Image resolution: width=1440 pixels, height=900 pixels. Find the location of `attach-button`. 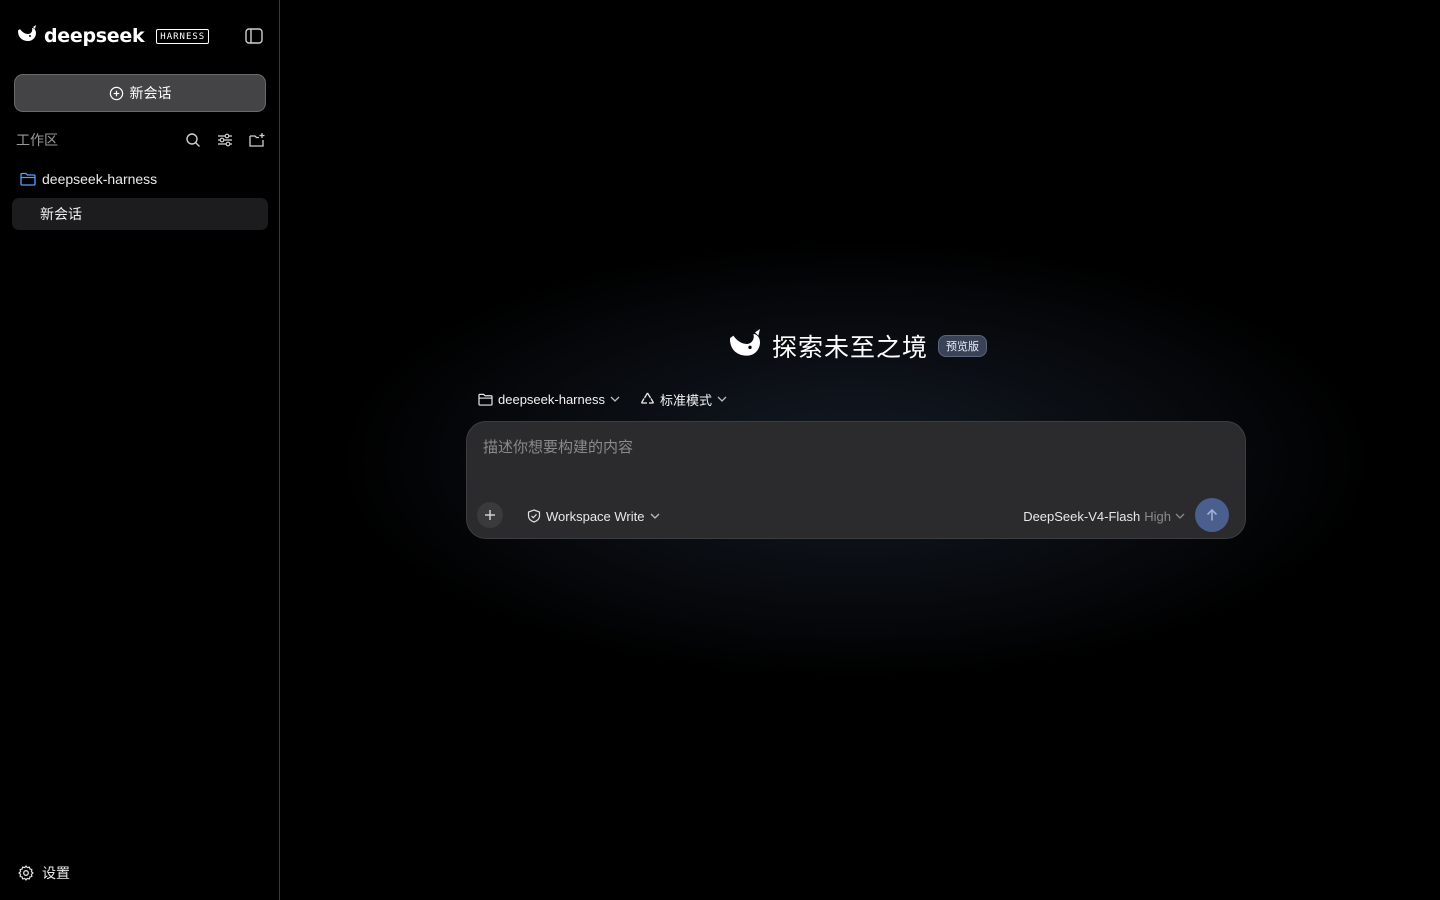

attach-button is located at coordinates (490, 515).